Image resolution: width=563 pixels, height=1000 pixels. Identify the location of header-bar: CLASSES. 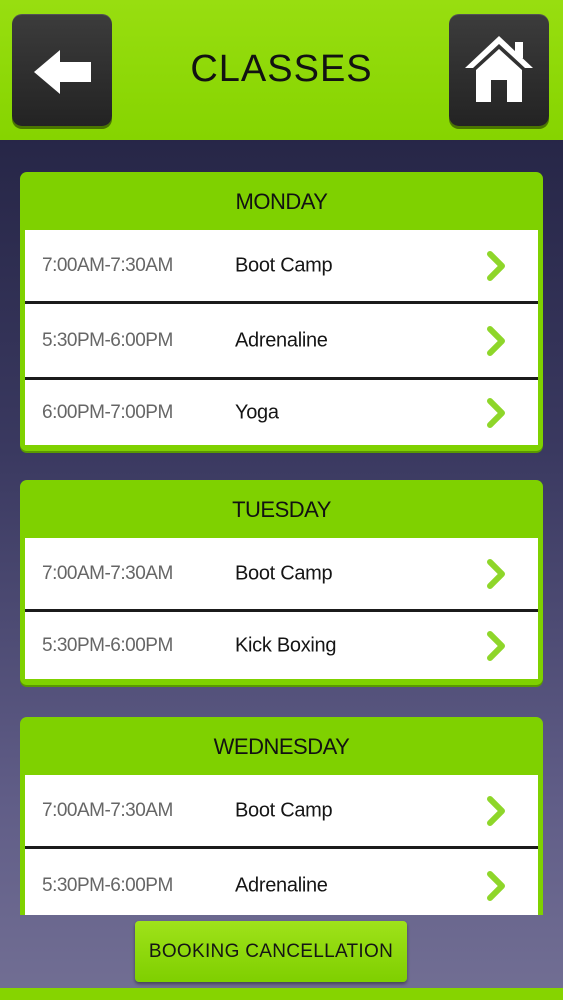
(281, 70).